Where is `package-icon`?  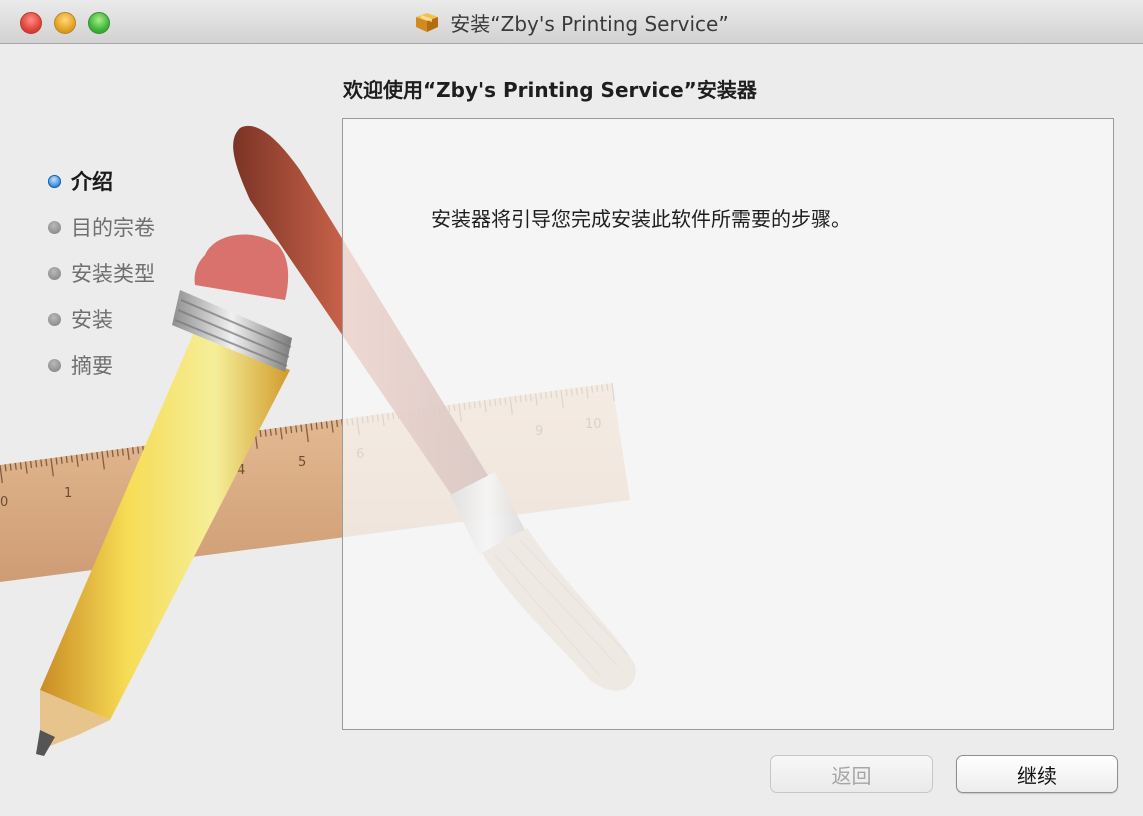 package-icon is located at coordinates (427, 22).